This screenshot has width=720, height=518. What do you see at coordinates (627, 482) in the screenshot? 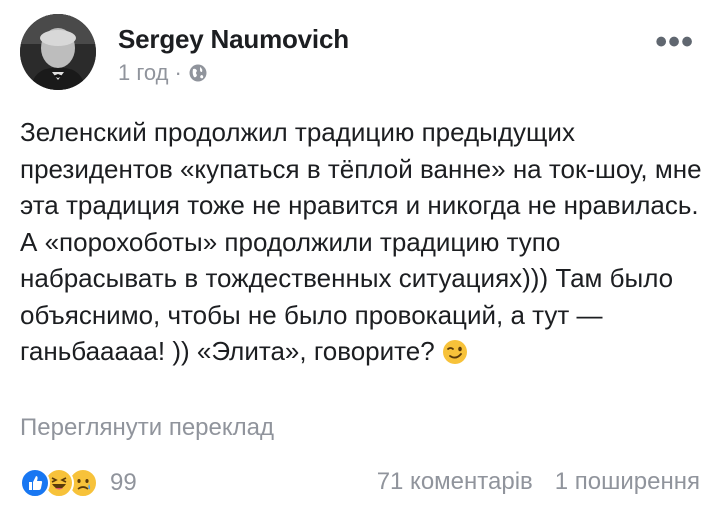
I see `shares-count-link: 1 поширення` at bounding box center [627, 482].